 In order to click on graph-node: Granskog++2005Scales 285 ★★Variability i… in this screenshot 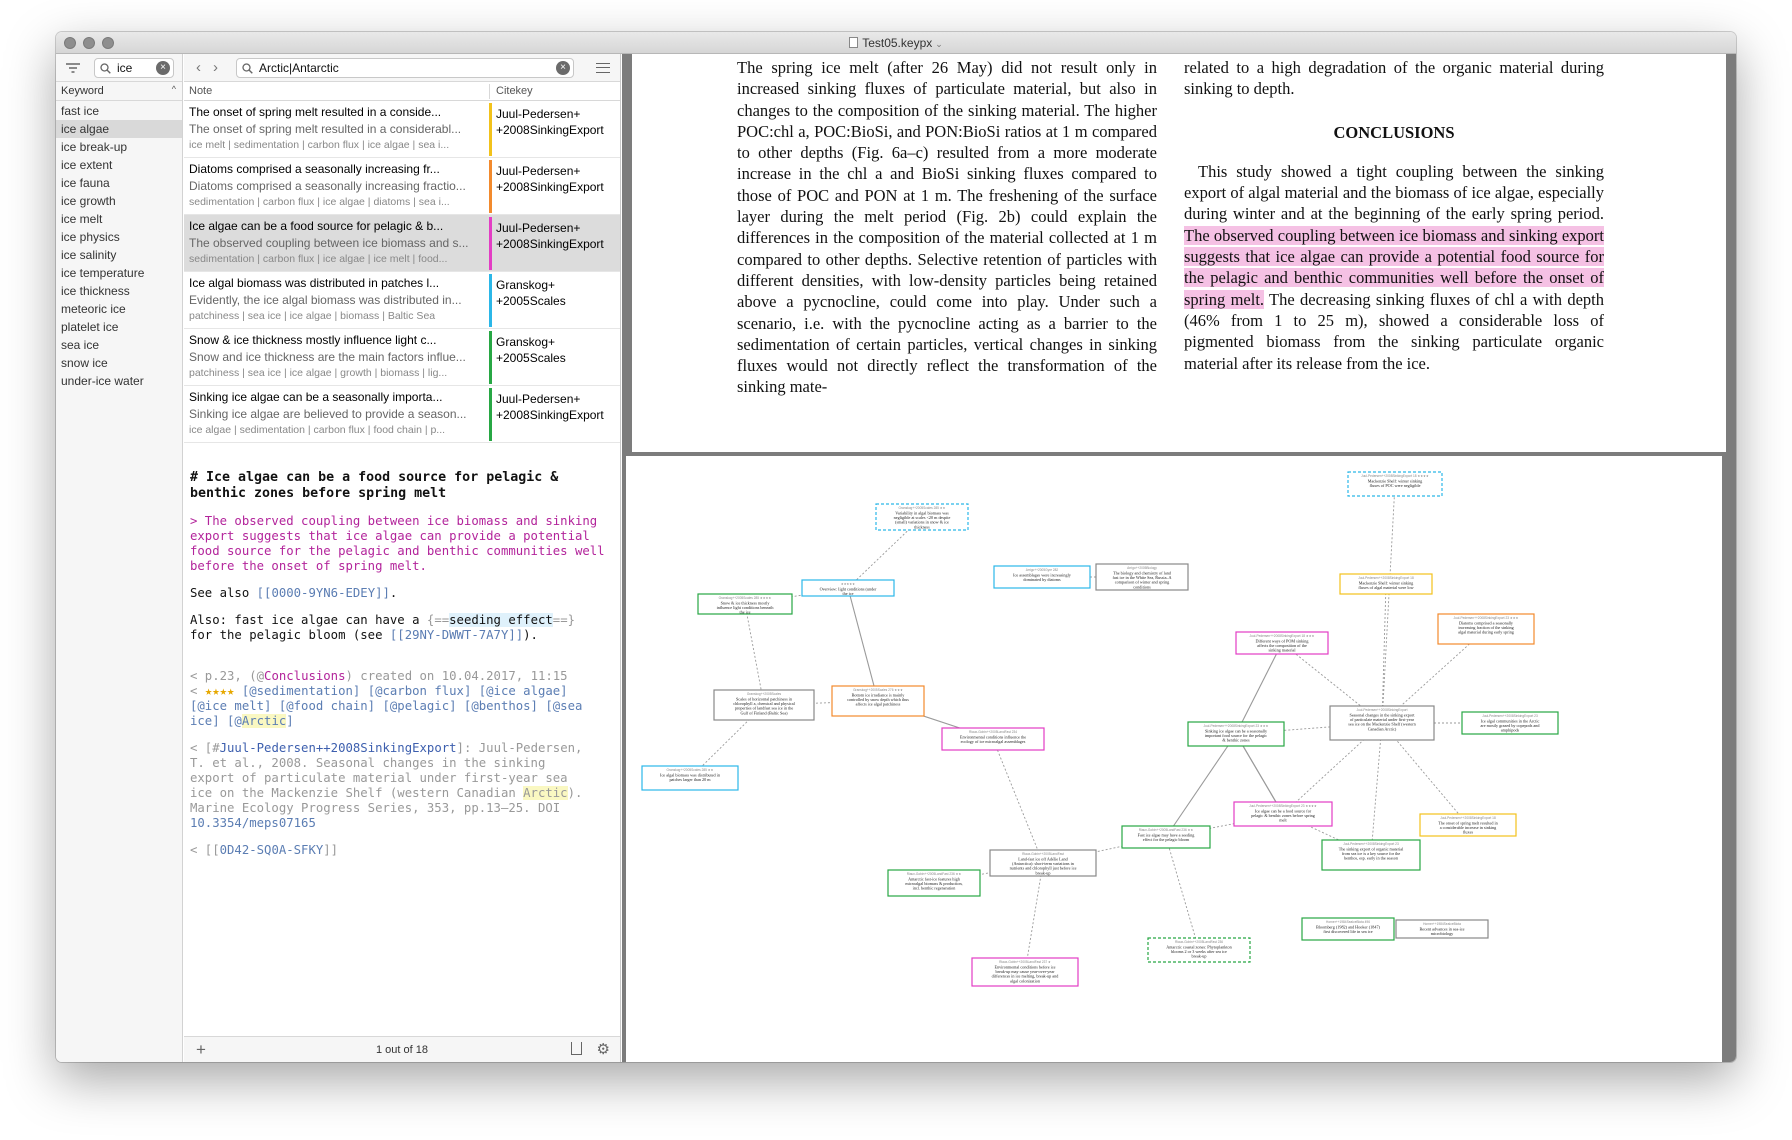, I will do `click(922, 517)`.